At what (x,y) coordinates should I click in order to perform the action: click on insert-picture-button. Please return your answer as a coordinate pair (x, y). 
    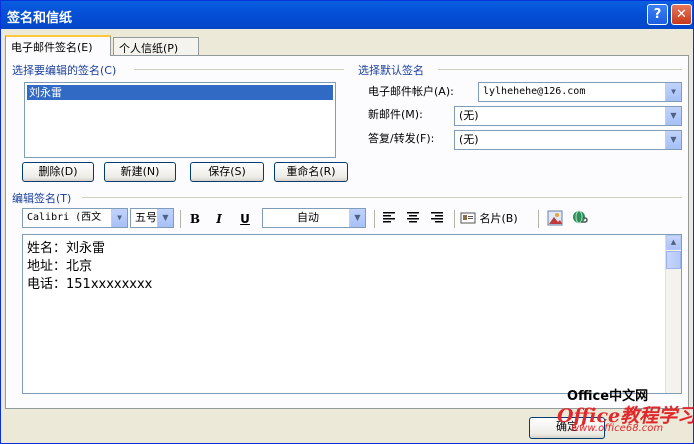
    Looking at the image, I should click on (555, 219).